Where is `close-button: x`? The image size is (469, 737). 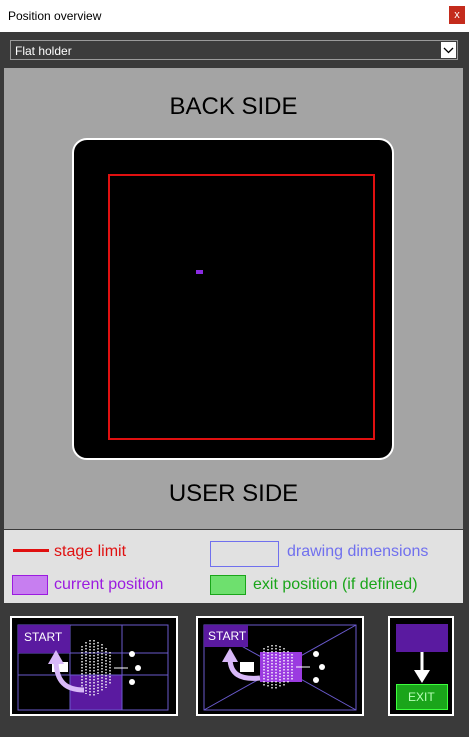 close-button: x is located at coordinates (457, 15).